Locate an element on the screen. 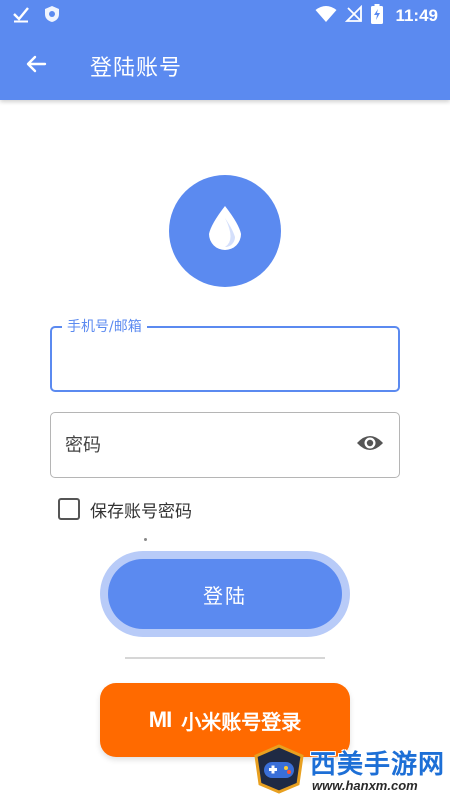 The height and width of the screenshot is (800, 450). status-right: 11:49 is located at coordinates (376, 16).